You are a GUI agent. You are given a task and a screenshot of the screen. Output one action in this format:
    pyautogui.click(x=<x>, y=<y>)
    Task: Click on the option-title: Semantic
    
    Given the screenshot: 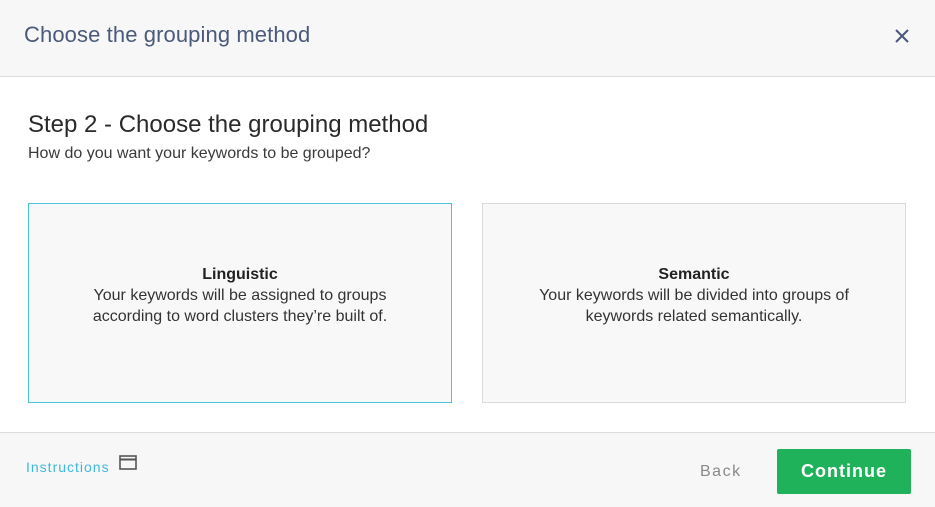 What is the action you would take?
    pyautogui.click(x=694, y=274)
    